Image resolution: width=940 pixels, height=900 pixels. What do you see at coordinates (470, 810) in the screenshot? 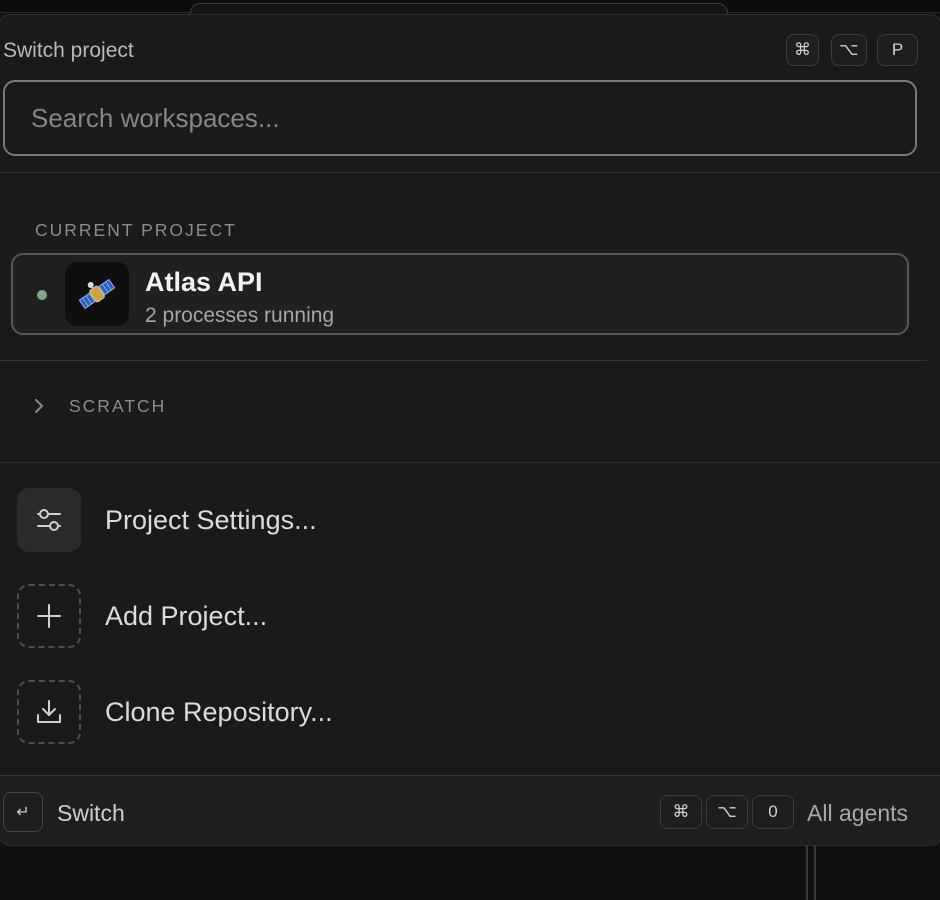
I see `switcher-footer: ↵ Switch ⌘ ⌥ 0 All agents` at bounding box center [470, 810].